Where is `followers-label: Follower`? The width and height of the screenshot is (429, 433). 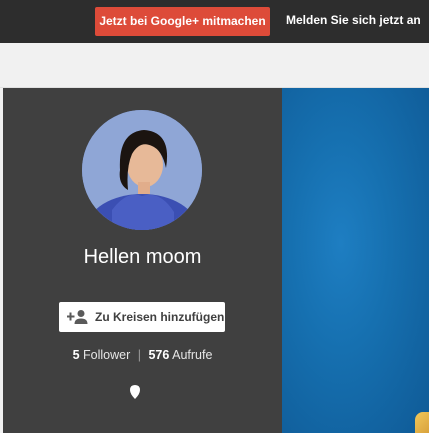 followers-label: Follower is located at coordinates (107, 355).